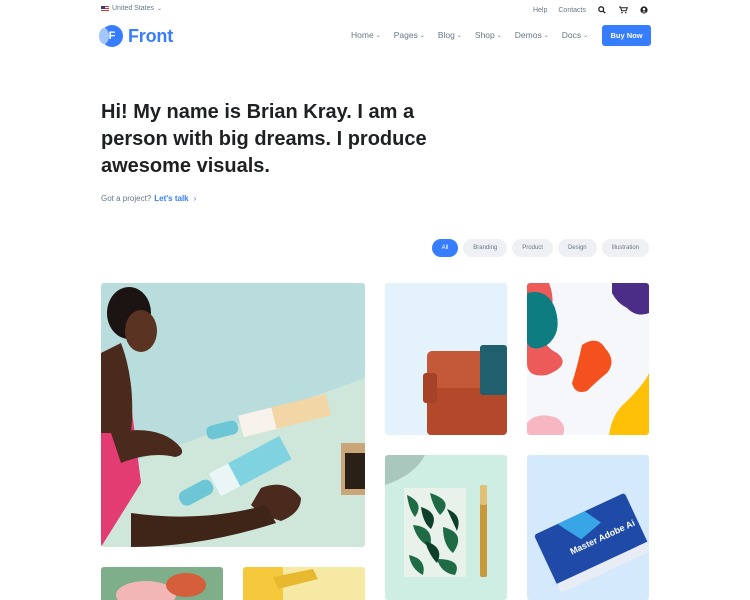 The image size is (750, 600). What do you see at coordinates (572, 10) in the screenshot?
I see `contacts-link: Contacts` at bounding box center [572, 10].